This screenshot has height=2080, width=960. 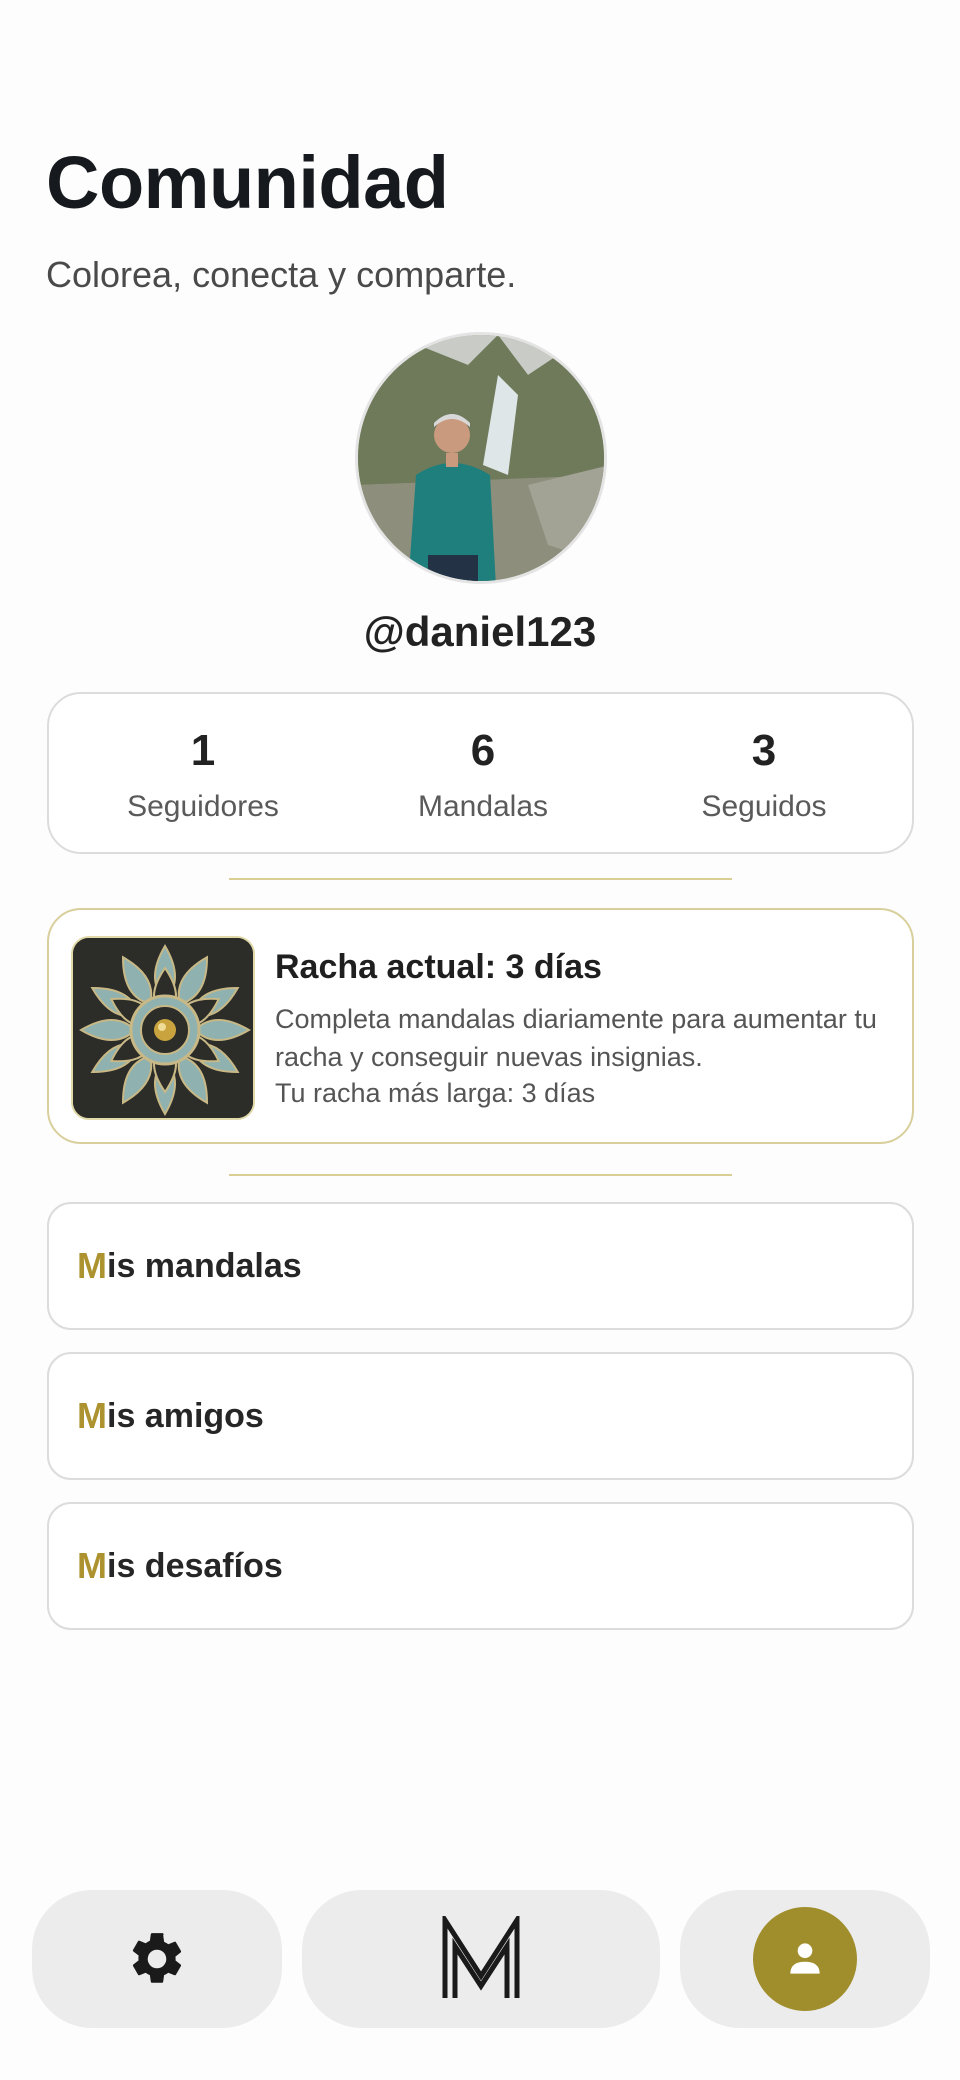 I want to click on person-icon, so click(x=805, y=1958).